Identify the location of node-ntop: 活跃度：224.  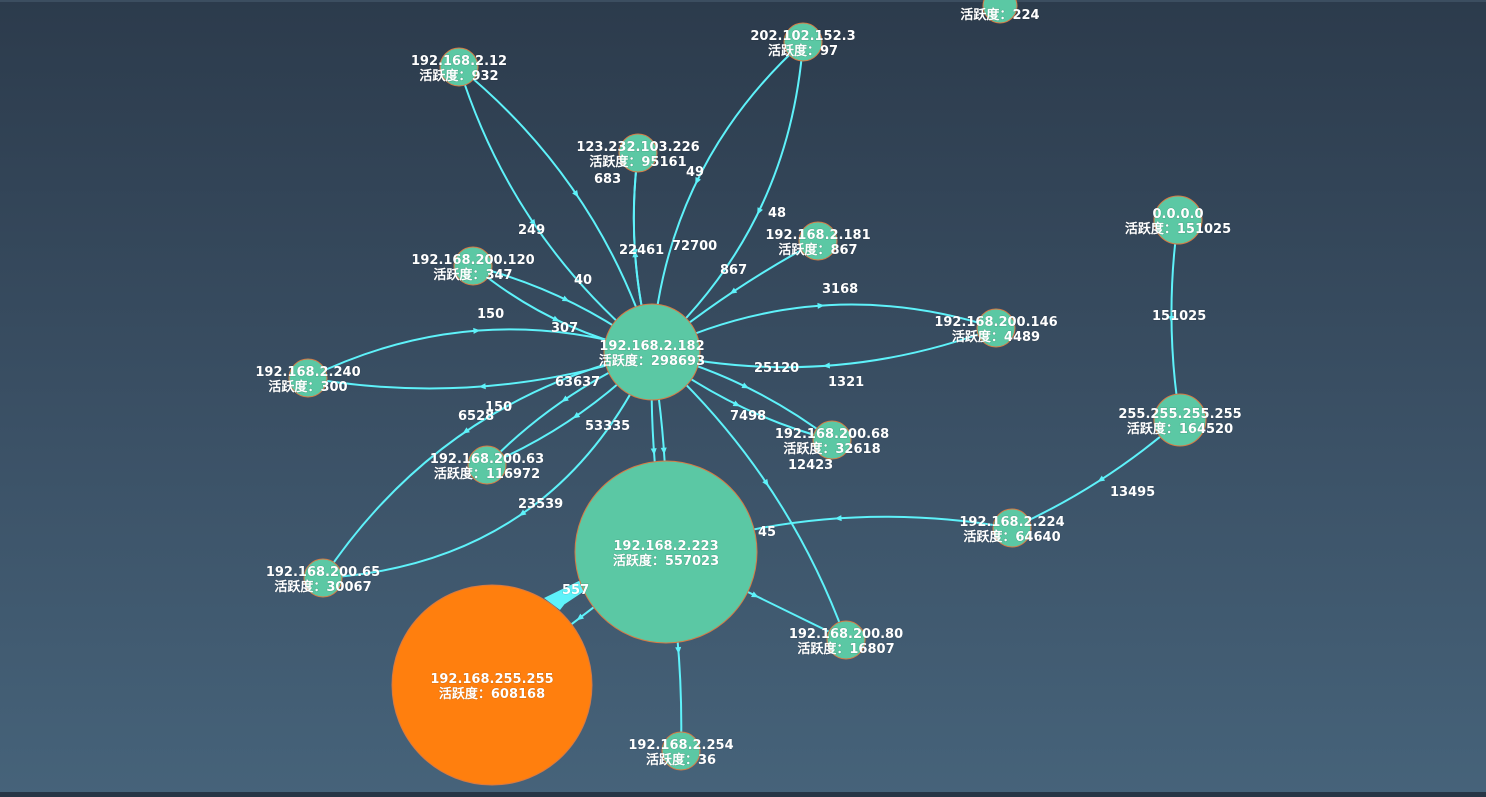
(1000, 12).